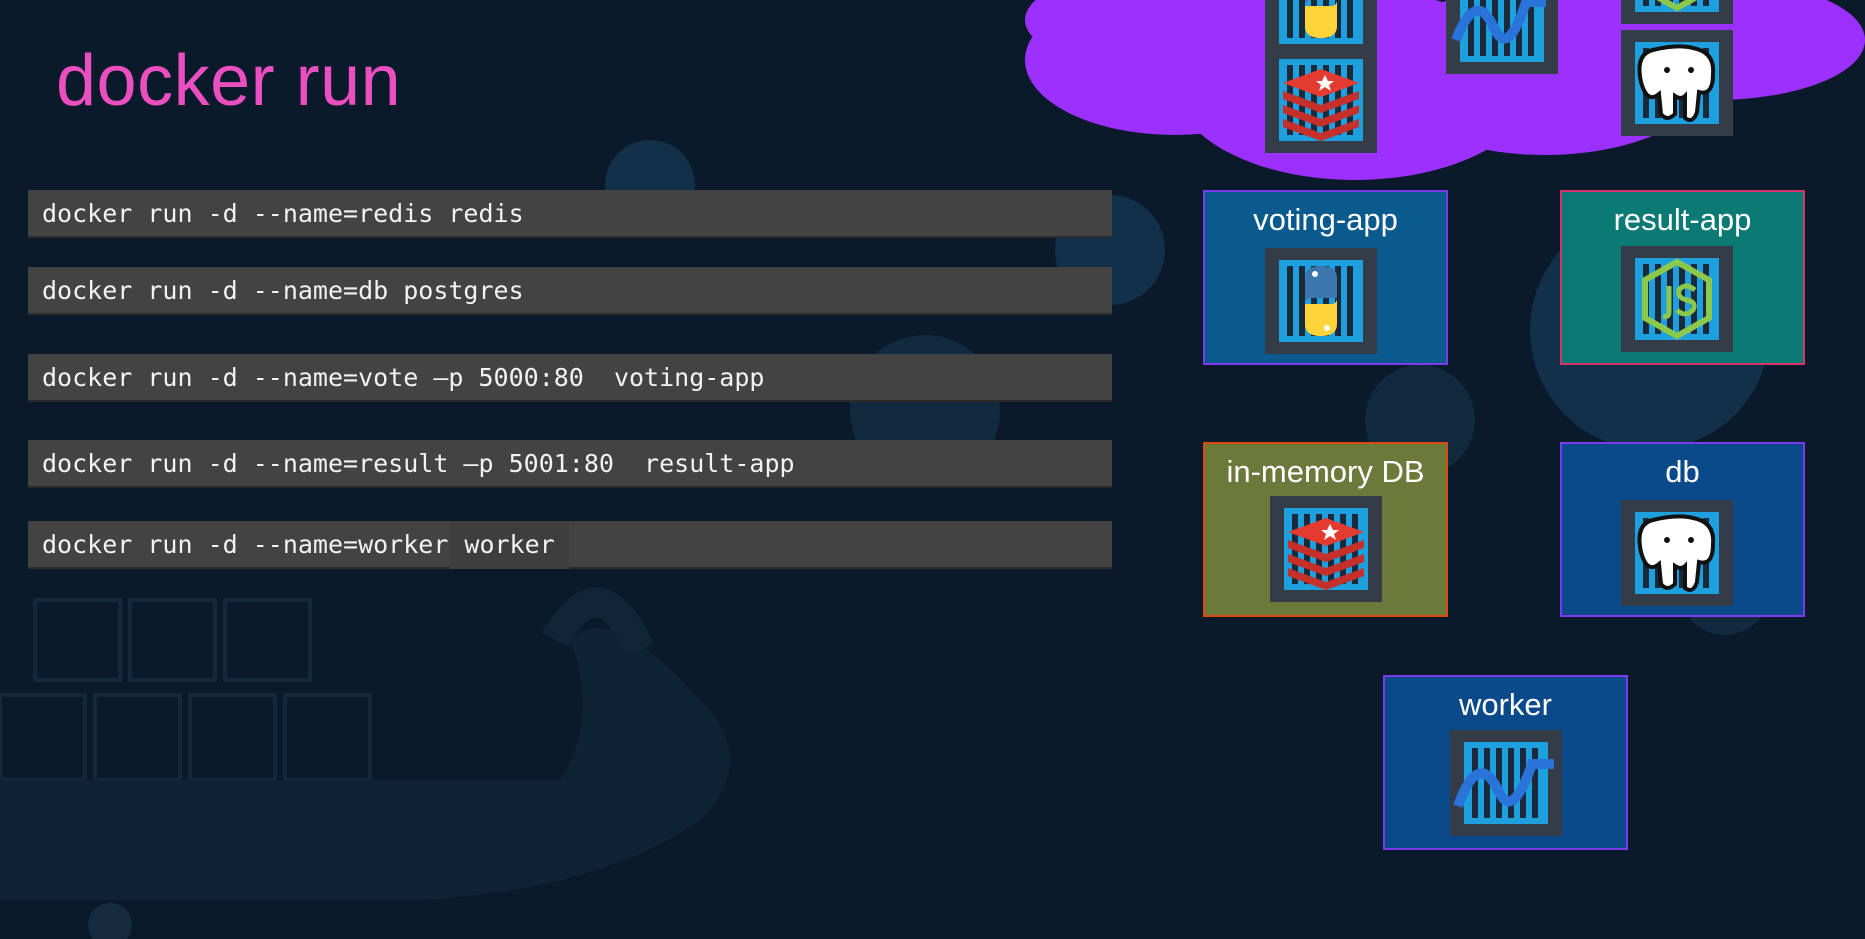 This screenshot has height=939, width=1865. I want to click on command-image-name: worker, so click(509, 545).